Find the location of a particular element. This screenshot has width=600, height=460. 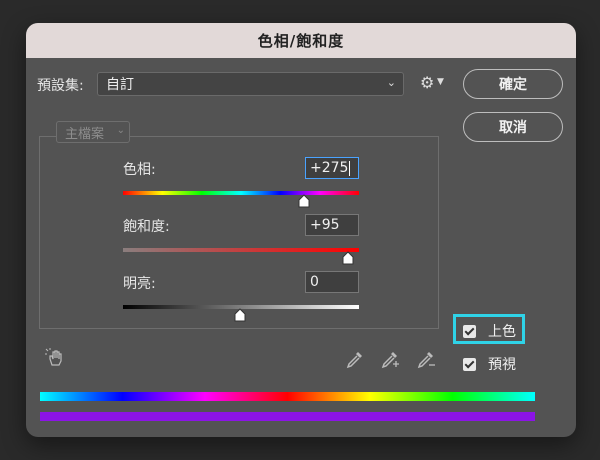

colorize-checkbox: 上色 is located at coordinates (489, 331).